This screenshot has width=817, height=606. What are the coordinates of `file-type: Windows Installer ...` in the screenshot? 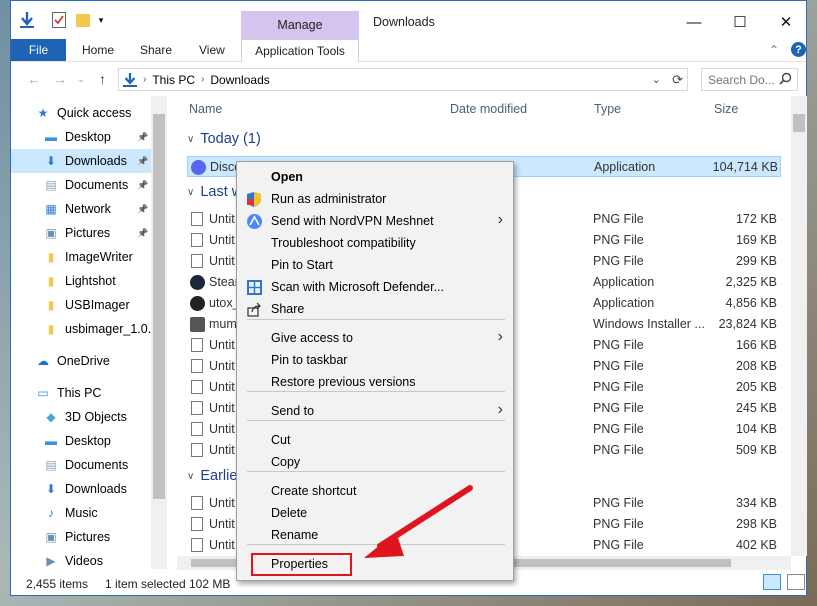 It's located at (649, 324).